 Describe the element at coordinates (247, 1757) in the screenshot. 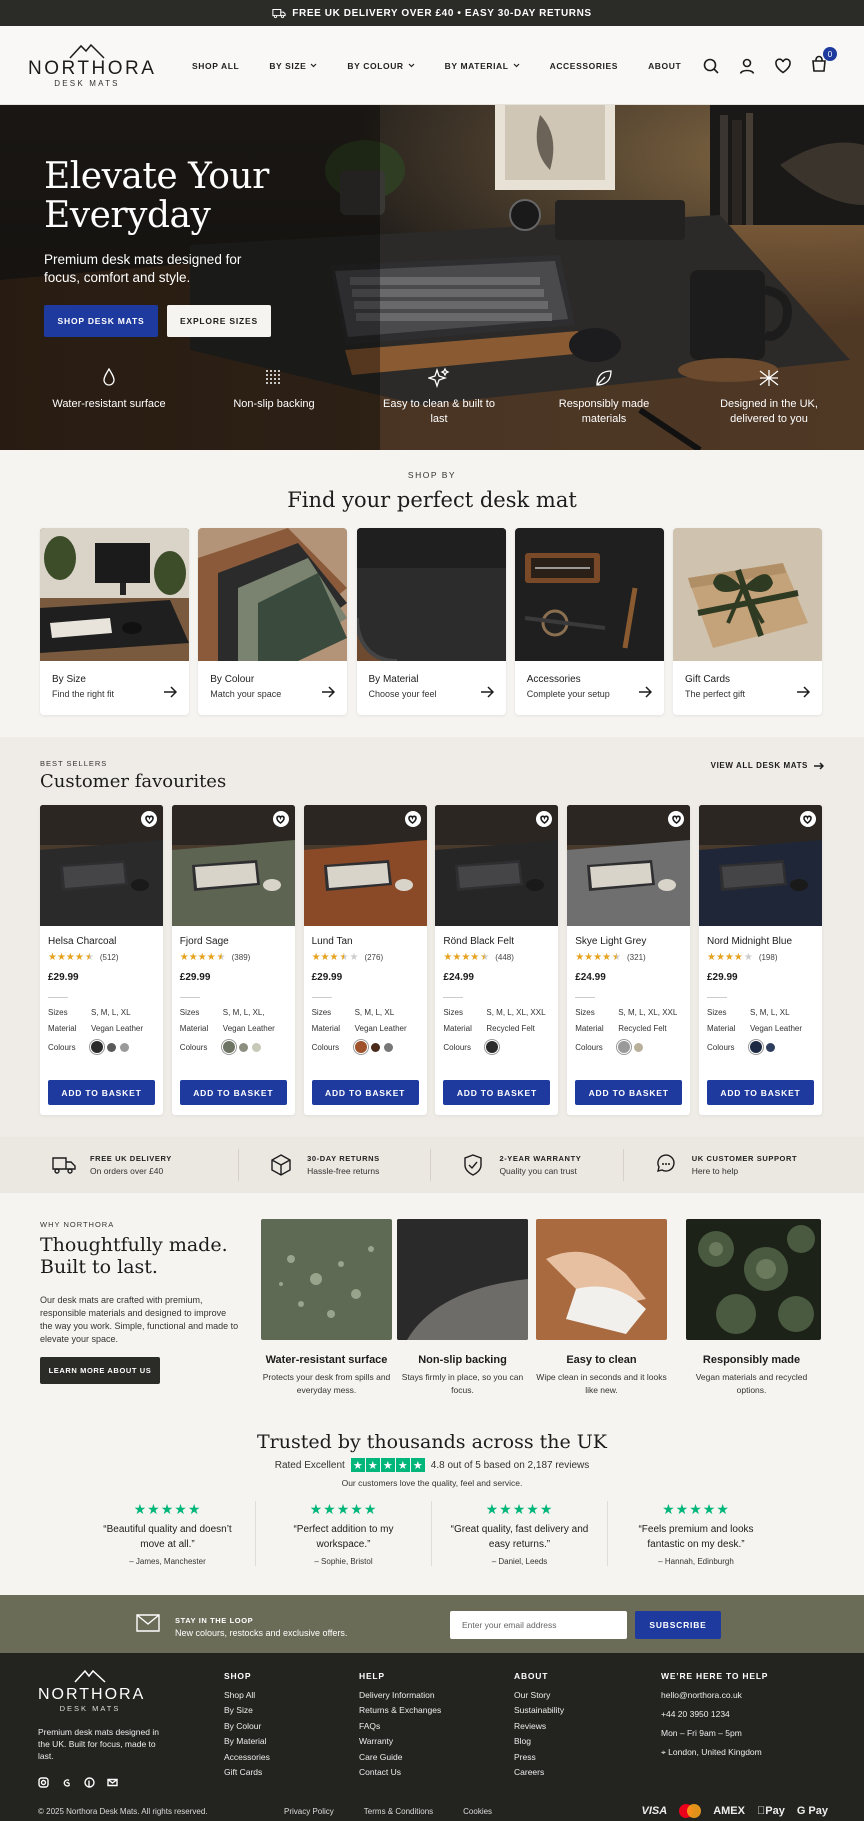

I see `footer-link: Accessories` at that location.